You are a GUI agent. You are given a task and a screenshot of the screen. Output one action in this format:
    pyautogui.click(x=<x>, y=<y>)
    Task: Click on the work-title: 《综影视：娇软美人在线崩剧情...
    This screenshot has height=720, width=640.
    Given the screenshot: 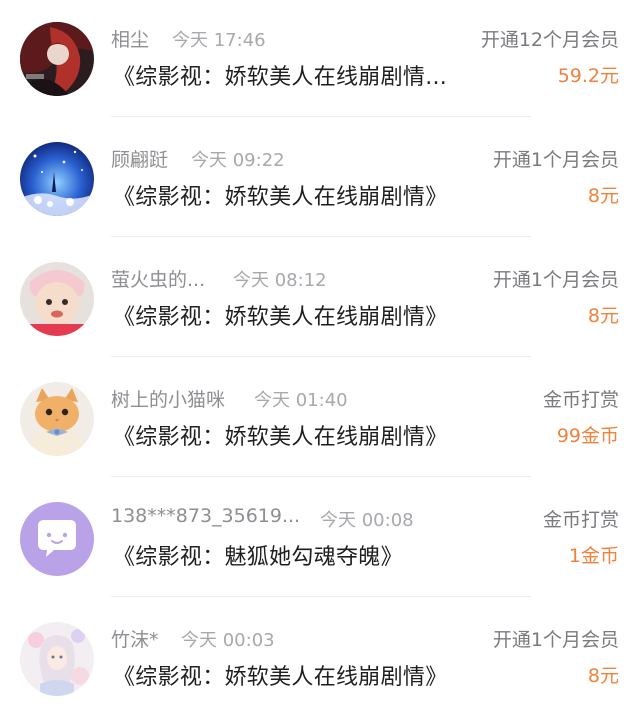 What is the action you would take?
    pyautogui.click(x=280, y=75)
    